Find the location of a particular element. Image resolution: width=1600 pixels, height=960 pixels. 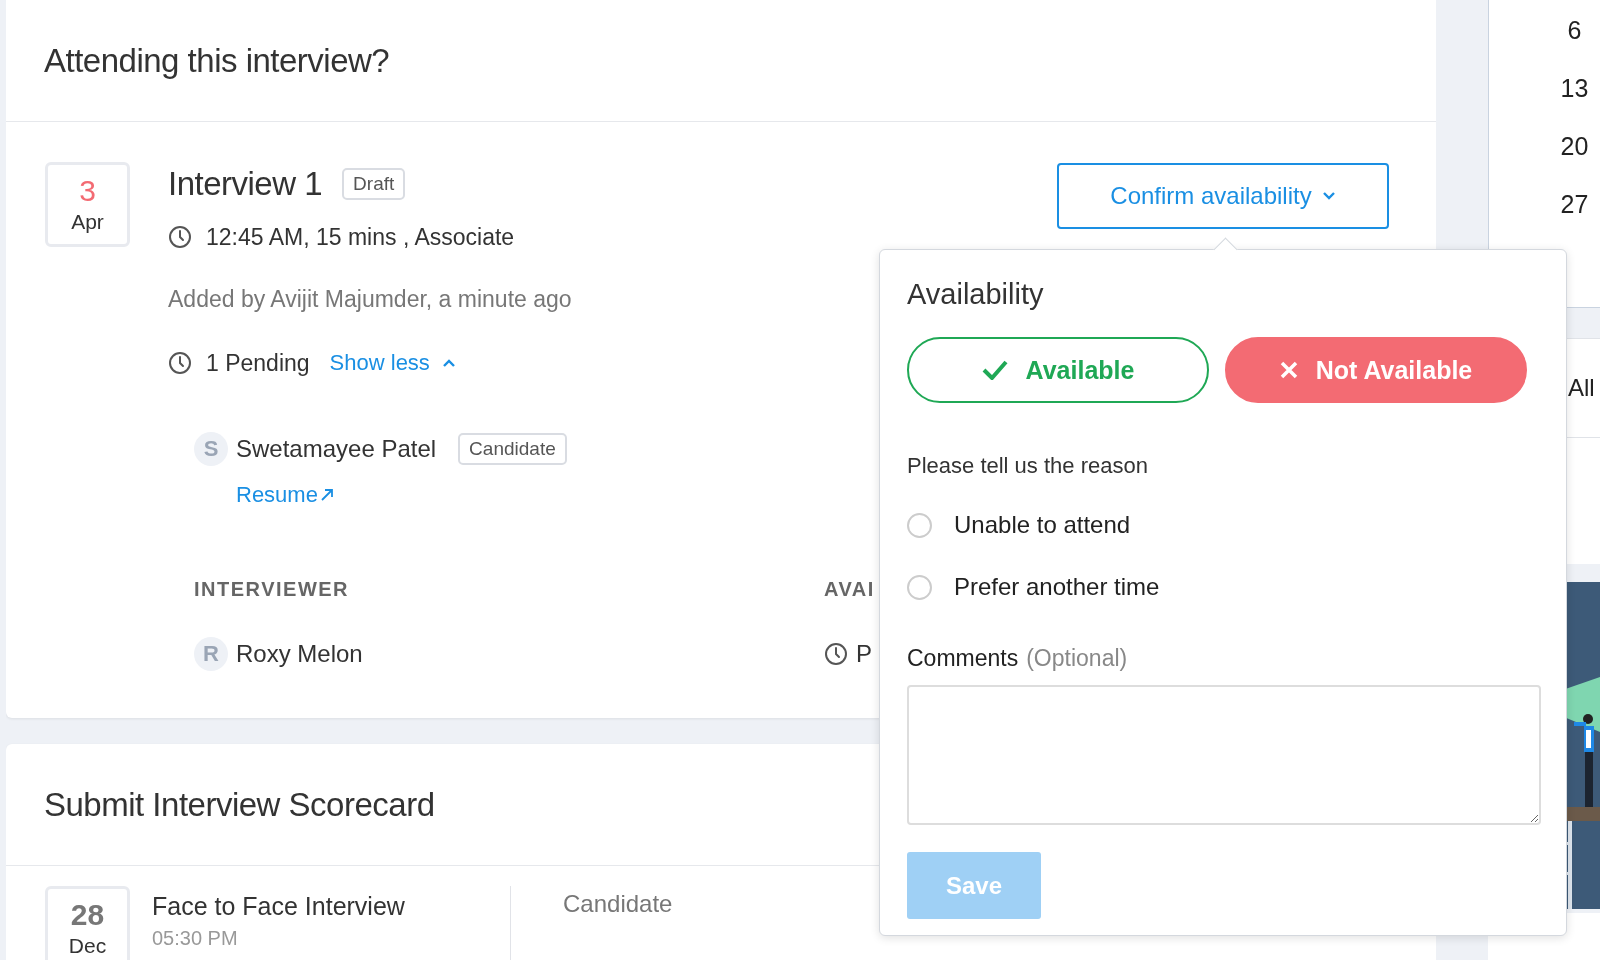

radio-label: Unable to attend is located at coordinates (1042, 525).